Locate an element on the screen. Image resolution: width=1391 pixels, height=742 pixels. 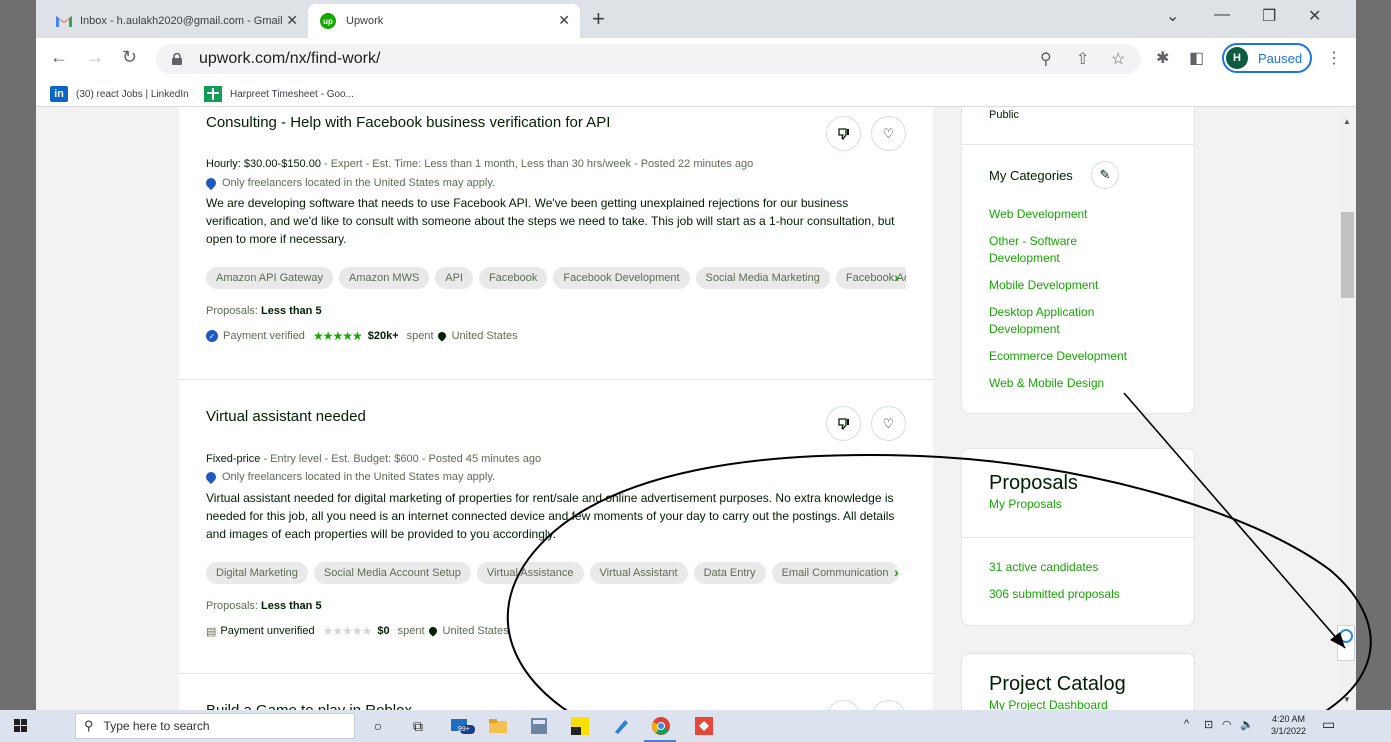
bookmark-star-icon: ☆ is located at coordinates (1118, 59).